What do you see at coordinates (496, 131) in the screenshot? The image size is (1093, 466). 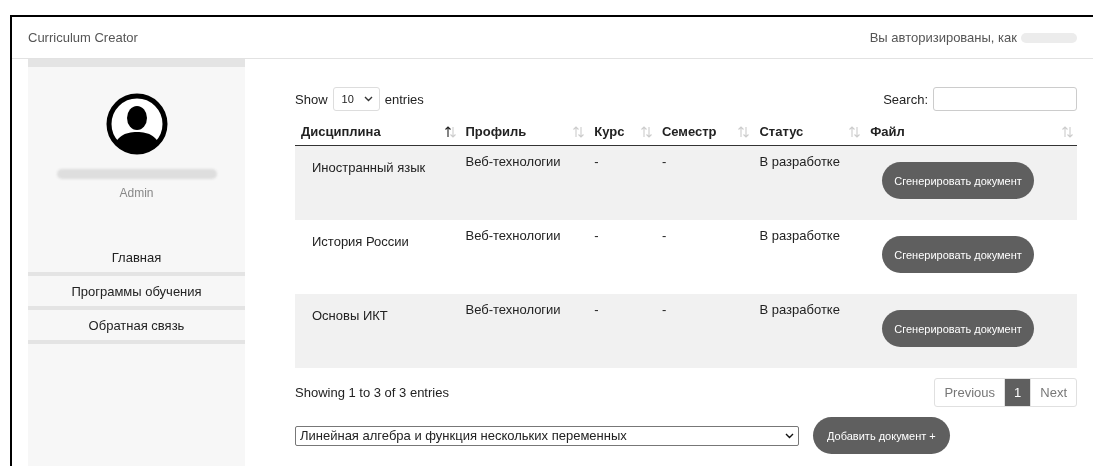 I see `column-label: Профиль` at bounding box center [496, 131].